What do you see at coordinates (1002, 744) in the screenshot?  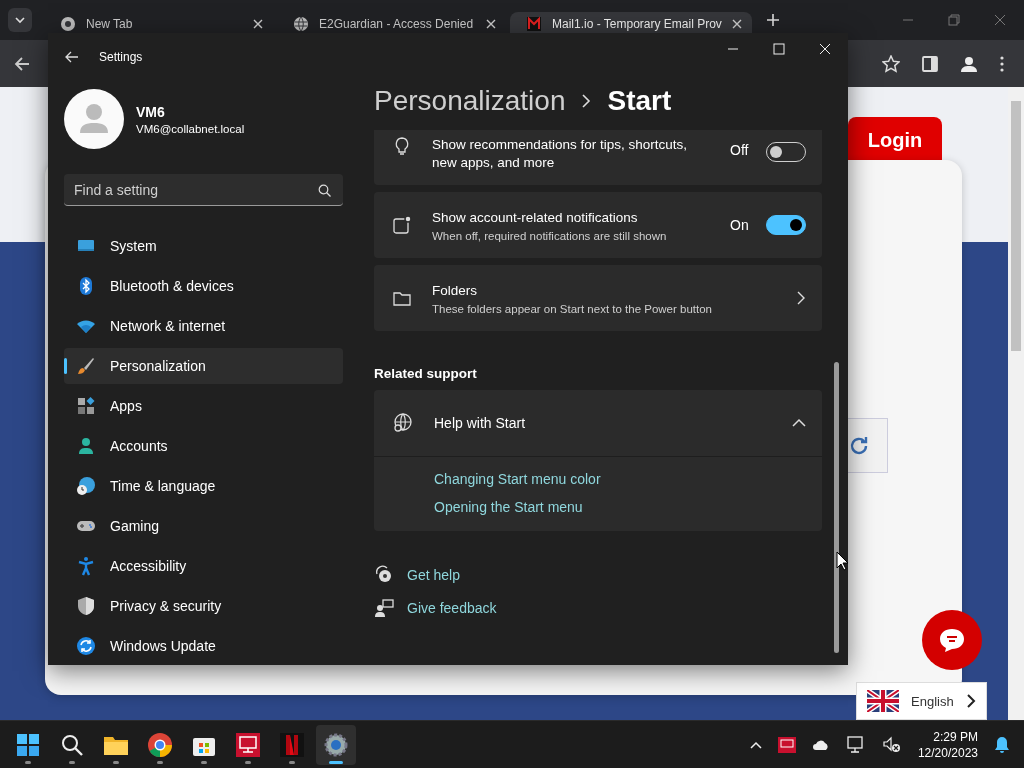 I see `notification-bell-icon` at bounding box center [1002, 744].